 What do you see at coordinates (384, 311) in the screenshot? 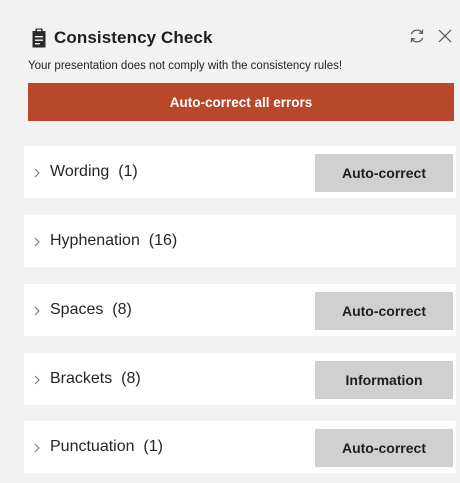
I see `spaces-autocorrect-button: Auto-correct` at bounding box center [384, 311].